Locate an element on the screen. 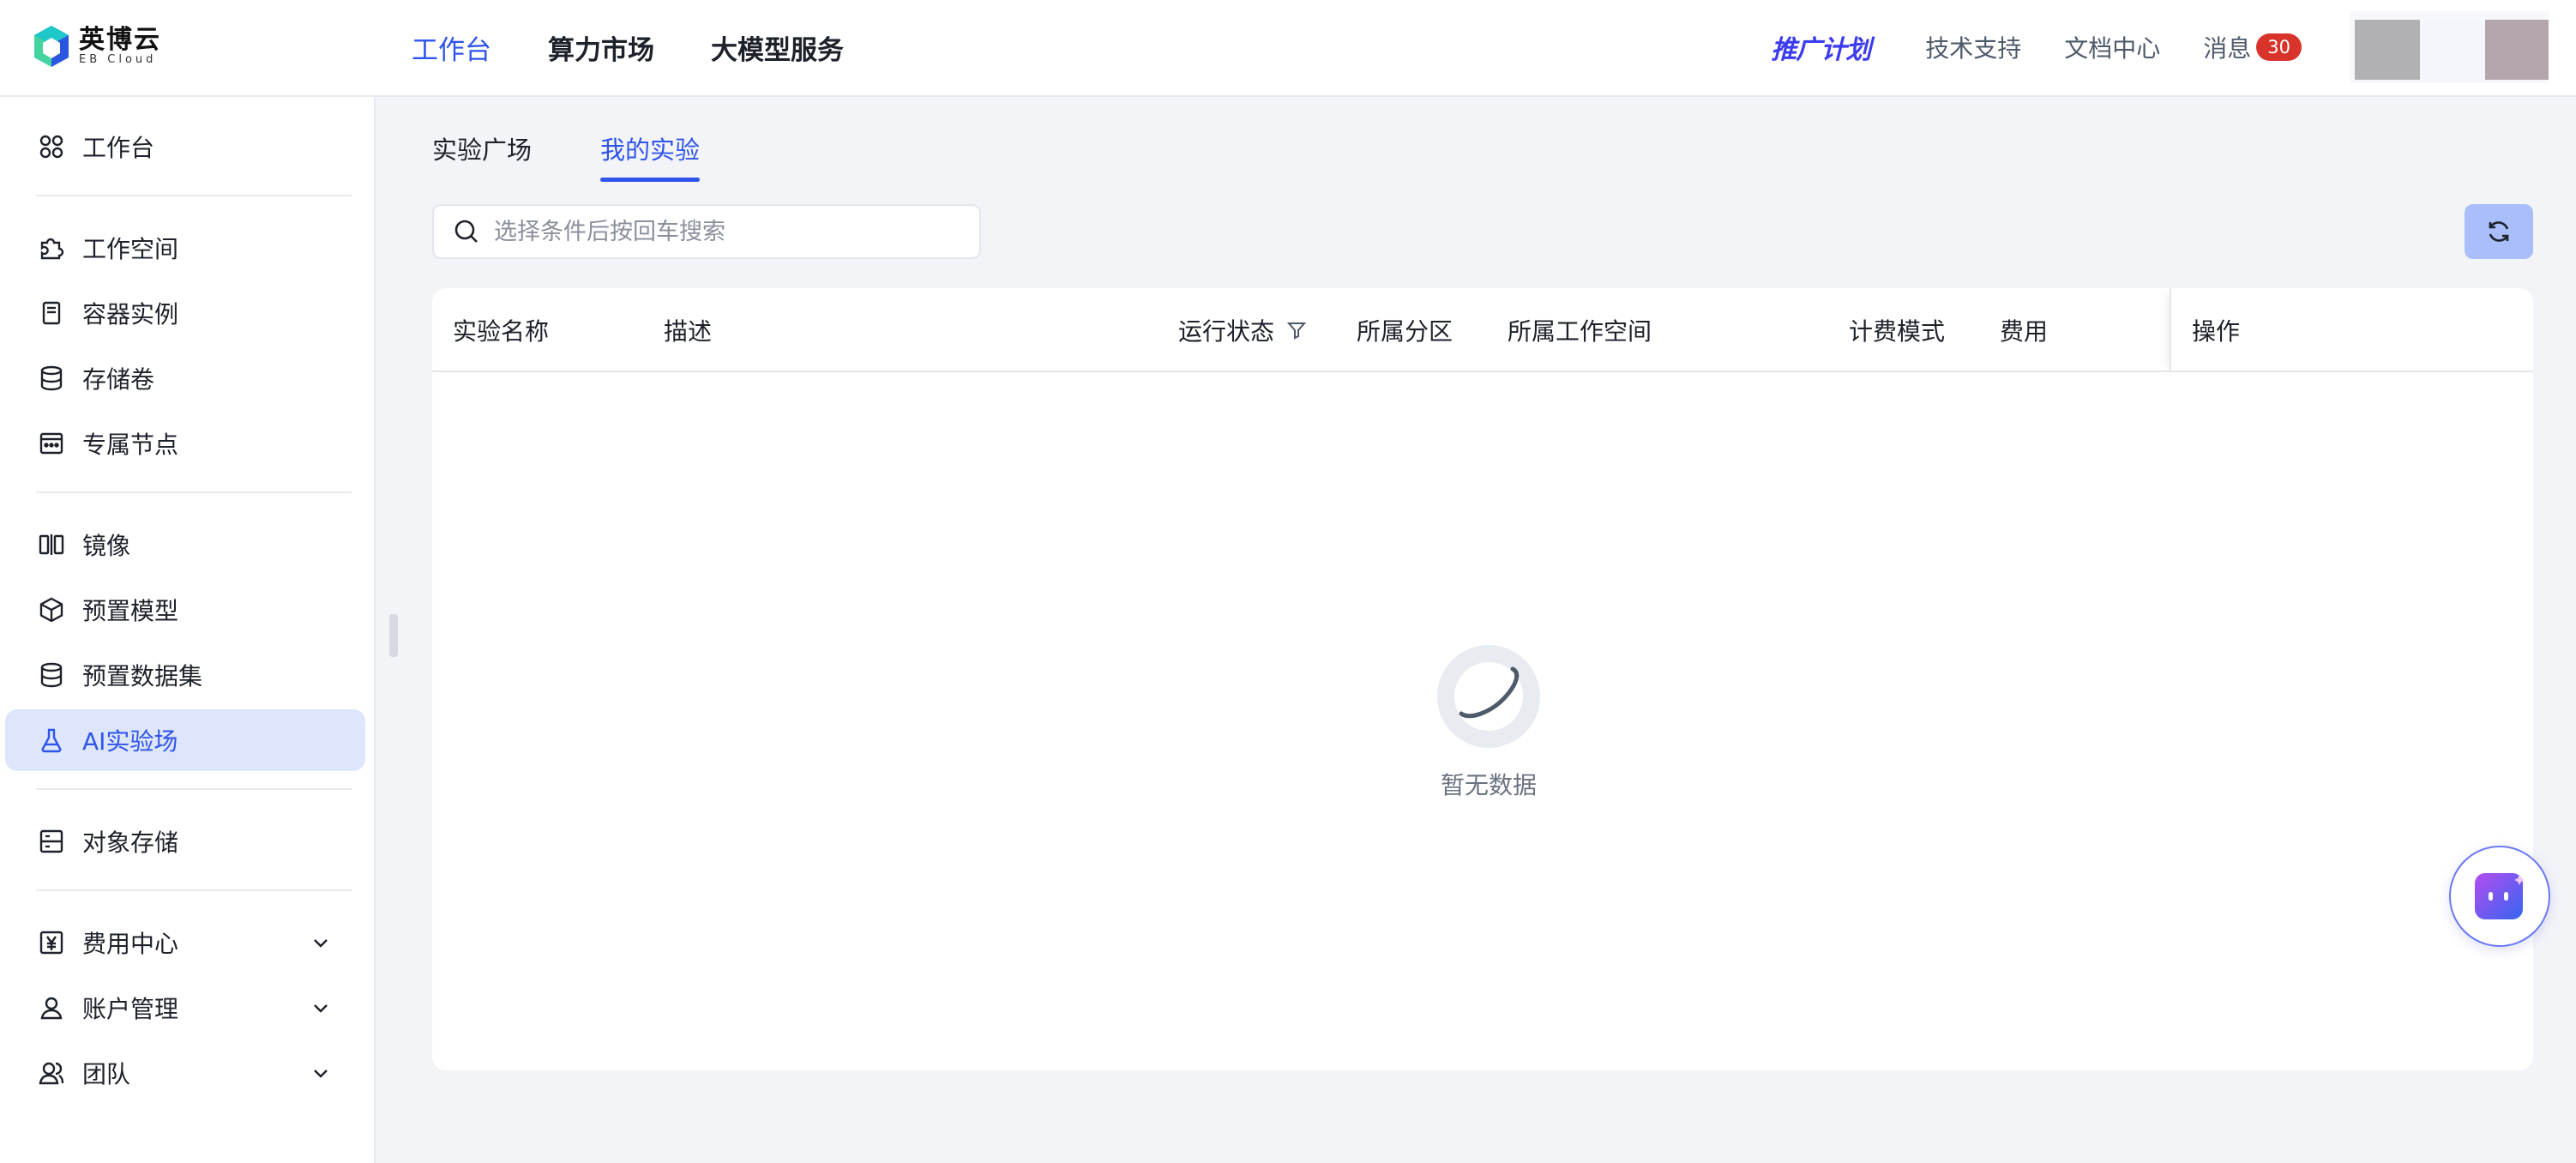 The width and height of the screenshot is (2576, 1163). flask-icon is located at coordinates (51, 740).